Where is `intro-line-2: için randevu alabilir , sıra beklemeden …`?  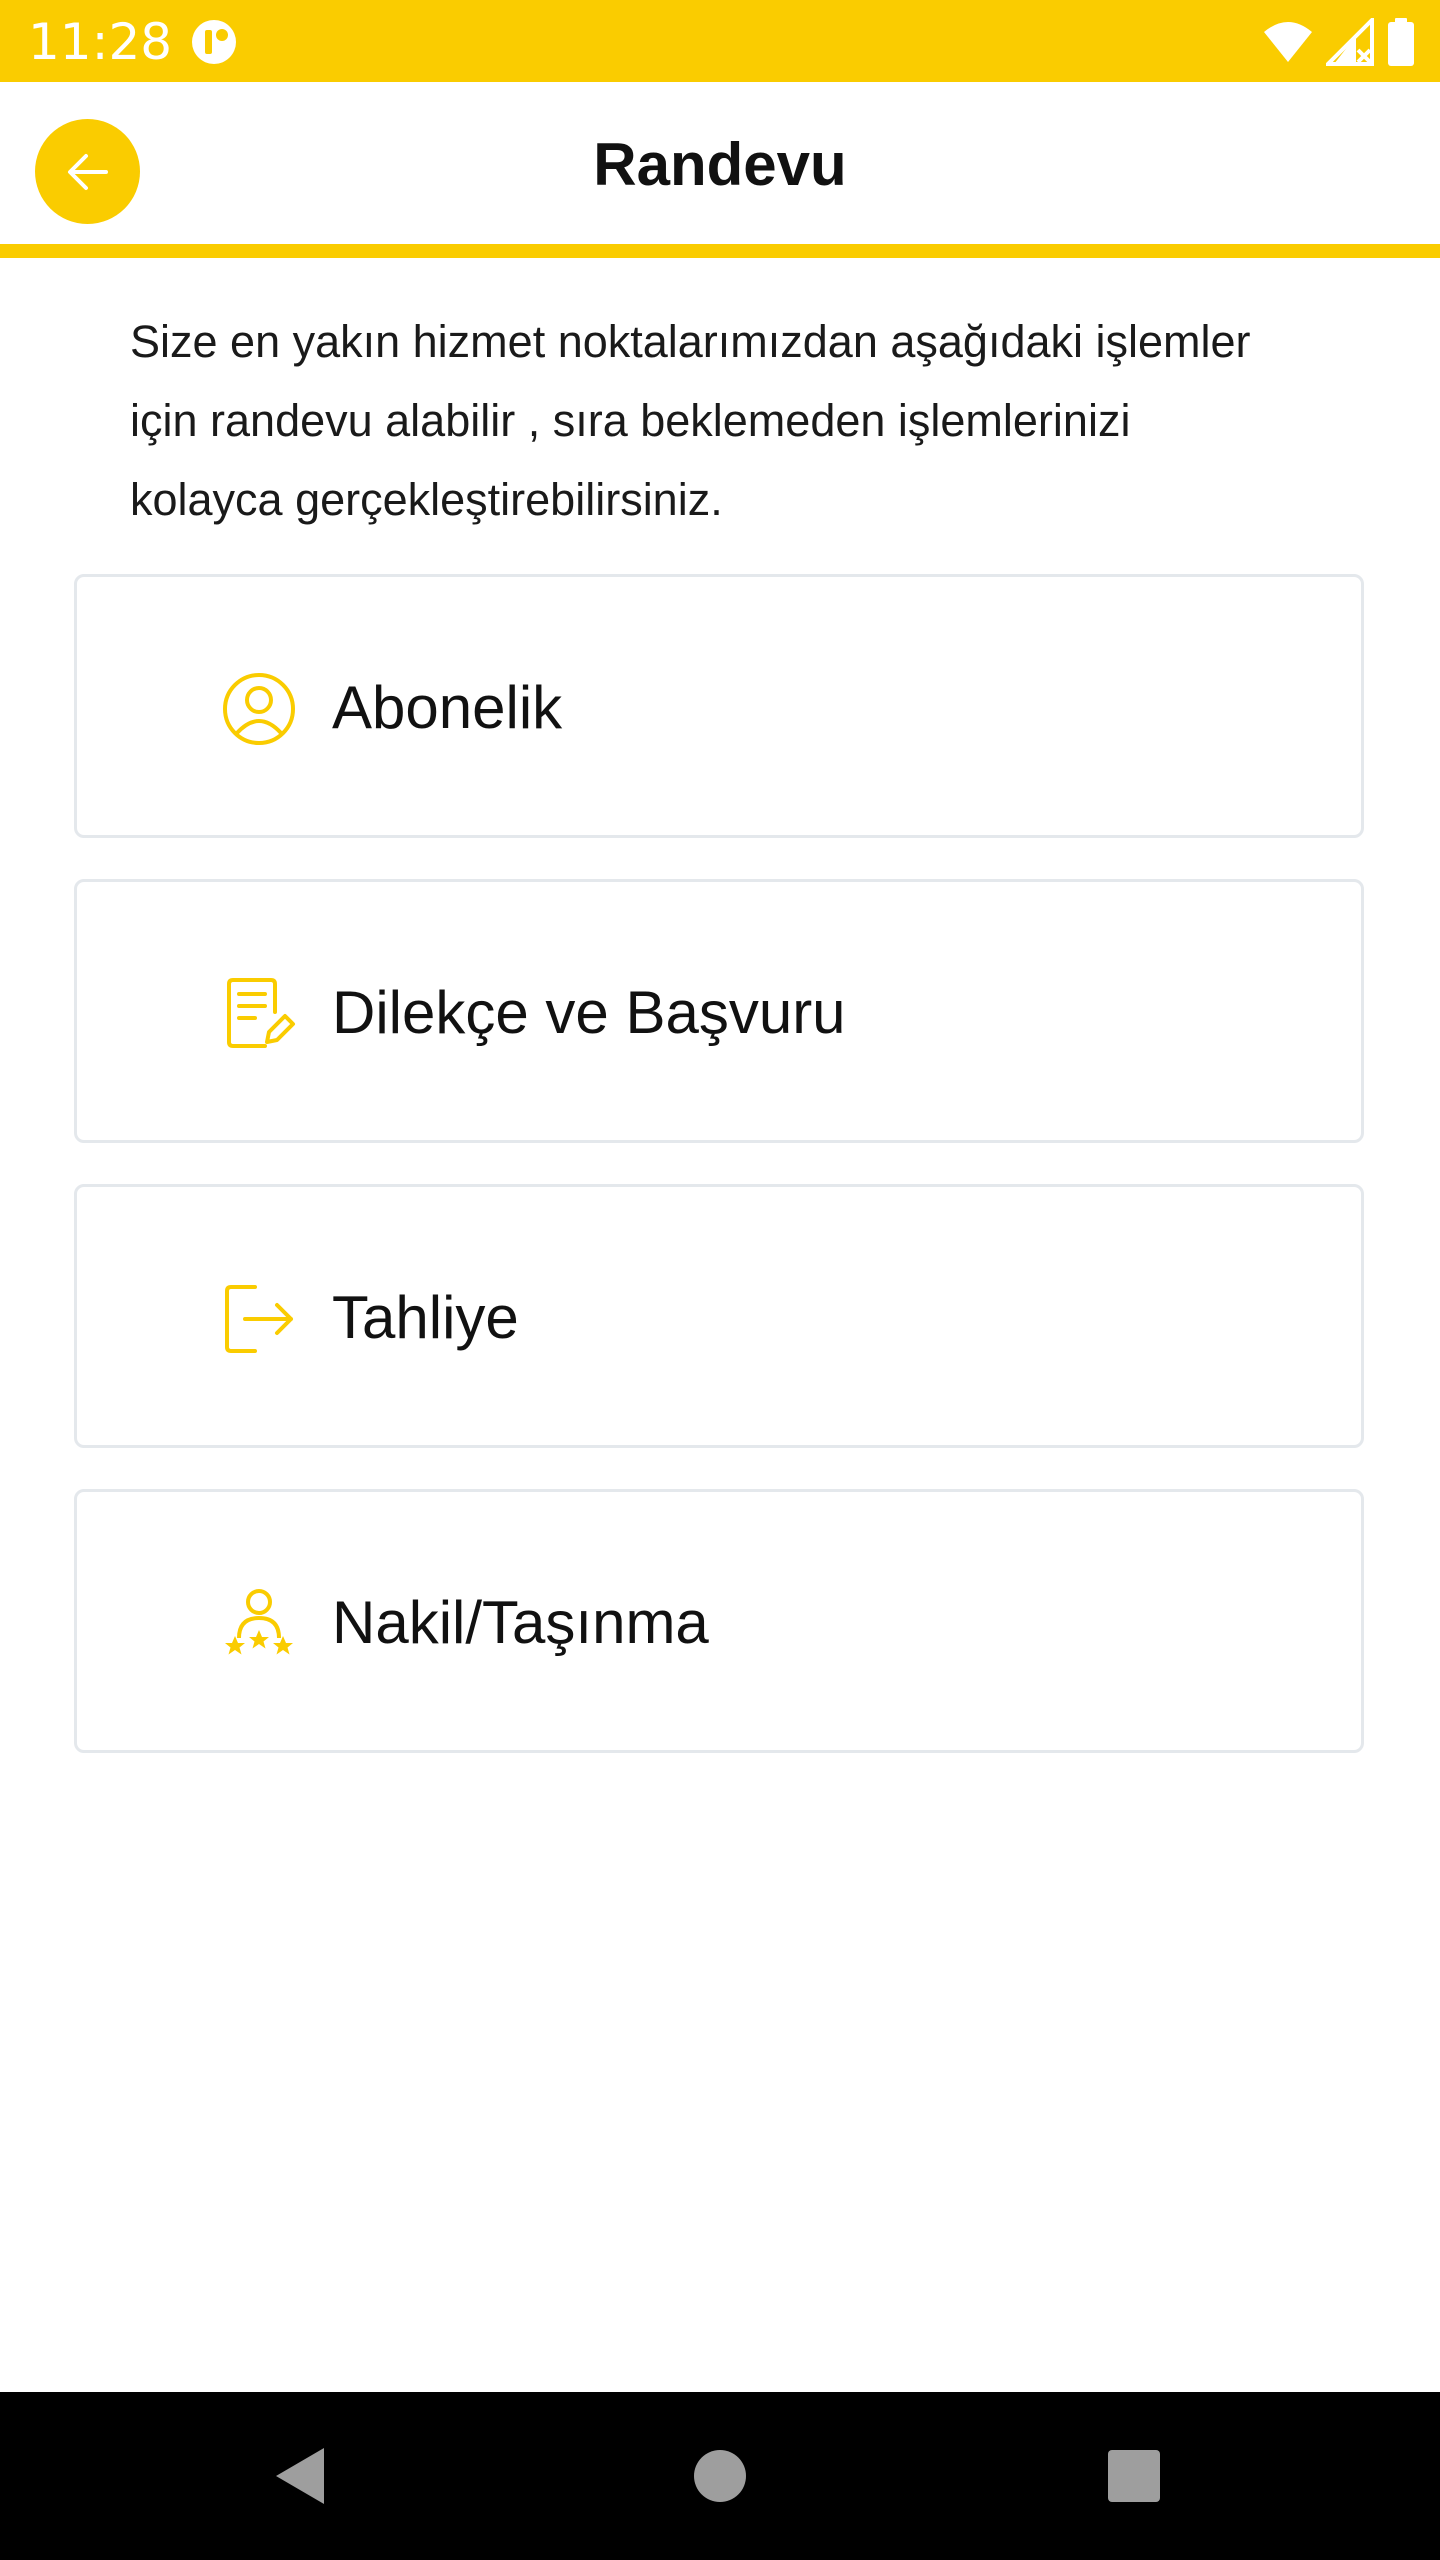
intro-line-2: için randevu alabilir , sıra beklemeden … is located at coordinates (630, 420).